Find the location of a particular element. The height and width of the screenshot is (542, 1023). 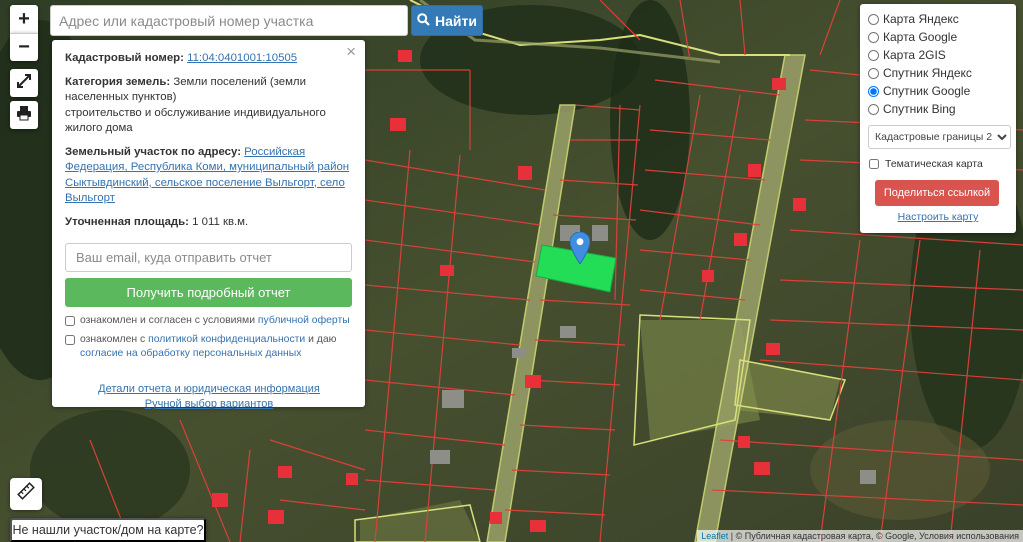

print-icon is located at coordinates (24, 115).